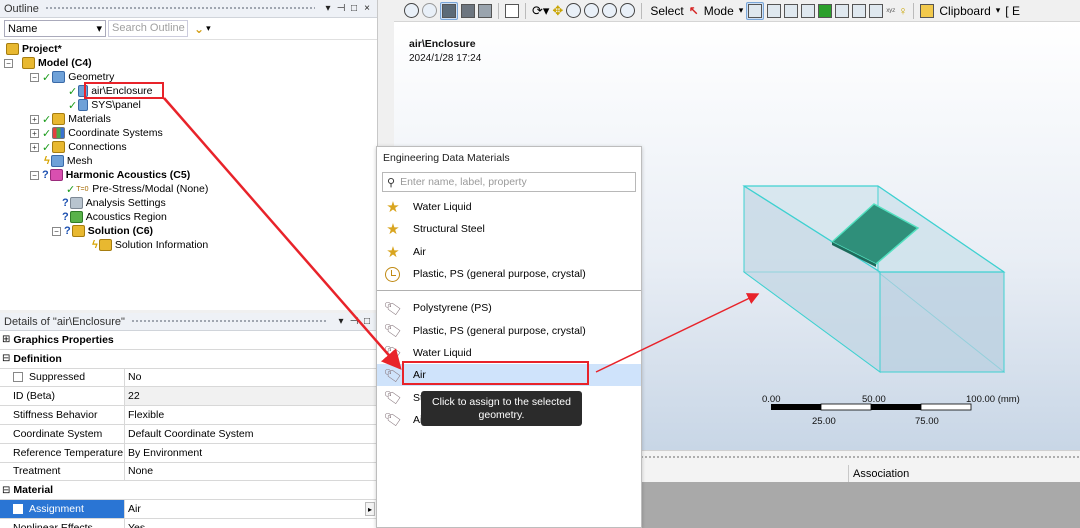 This screenshot has height=528, width=1080. Describe the element at coordinates (78, 147) in the screenshot. I see `tree-item-connections: + ✓ Connections` at that location.